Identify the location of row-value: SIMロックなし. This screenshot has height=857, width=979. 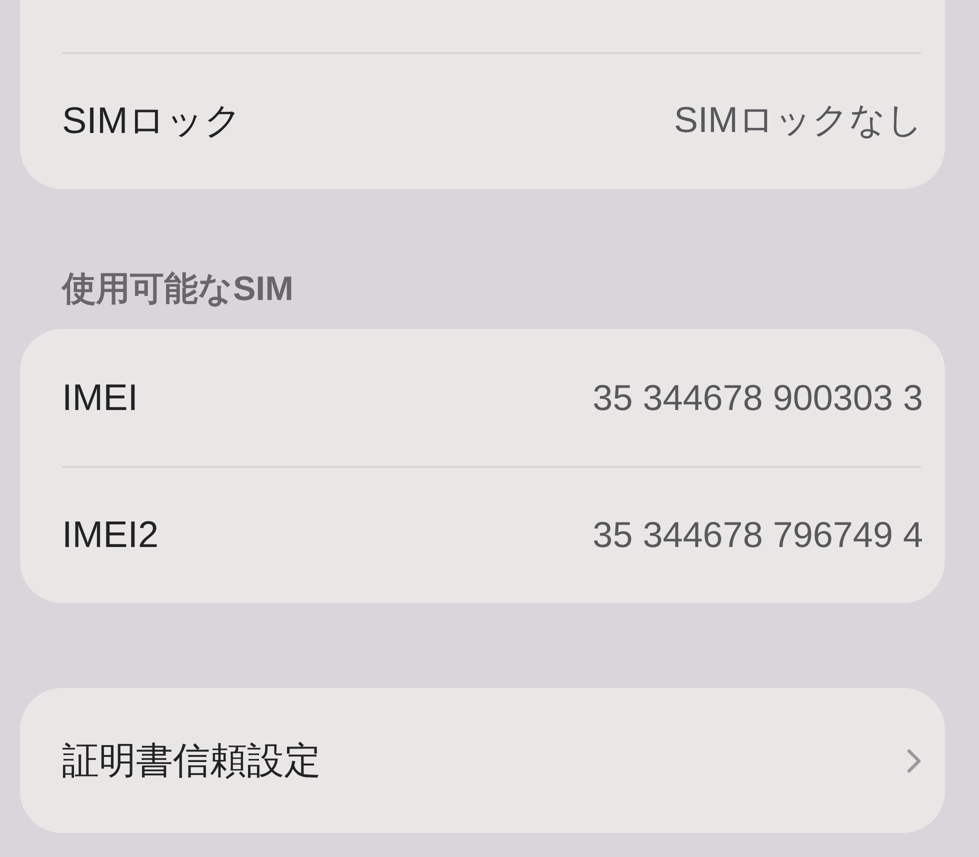
(798, 120).